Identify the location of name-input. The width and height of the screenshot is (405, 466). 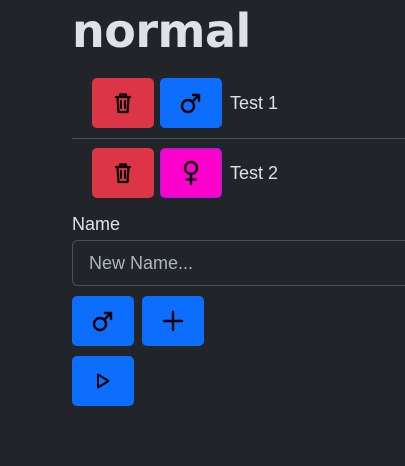
(238, 263).